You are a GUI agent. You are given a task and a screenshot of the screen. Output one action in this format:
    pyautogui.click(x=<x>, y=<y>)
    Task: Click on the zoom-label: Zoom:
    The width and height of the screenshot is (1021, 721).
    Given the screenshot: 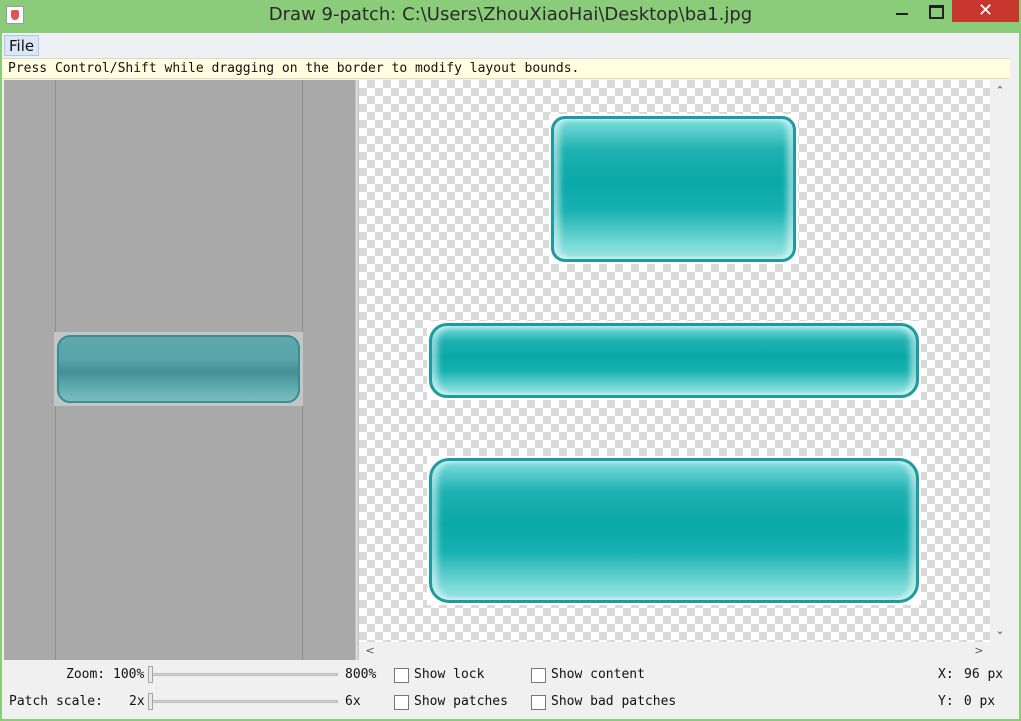 What is the action you would take?
    pyautogui.click(x=86, y=674)
    